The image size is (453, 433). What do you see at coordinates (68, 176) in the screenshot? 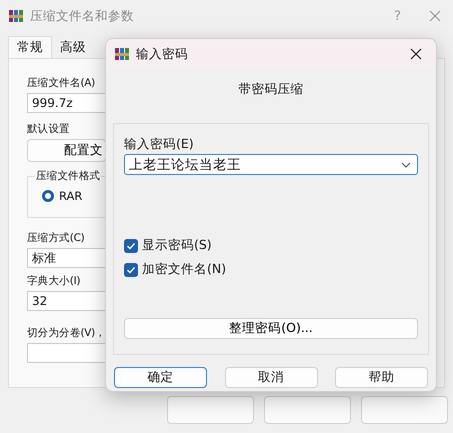
I see `group-label: 压缩文件格式` at bounding box center [68, 176].